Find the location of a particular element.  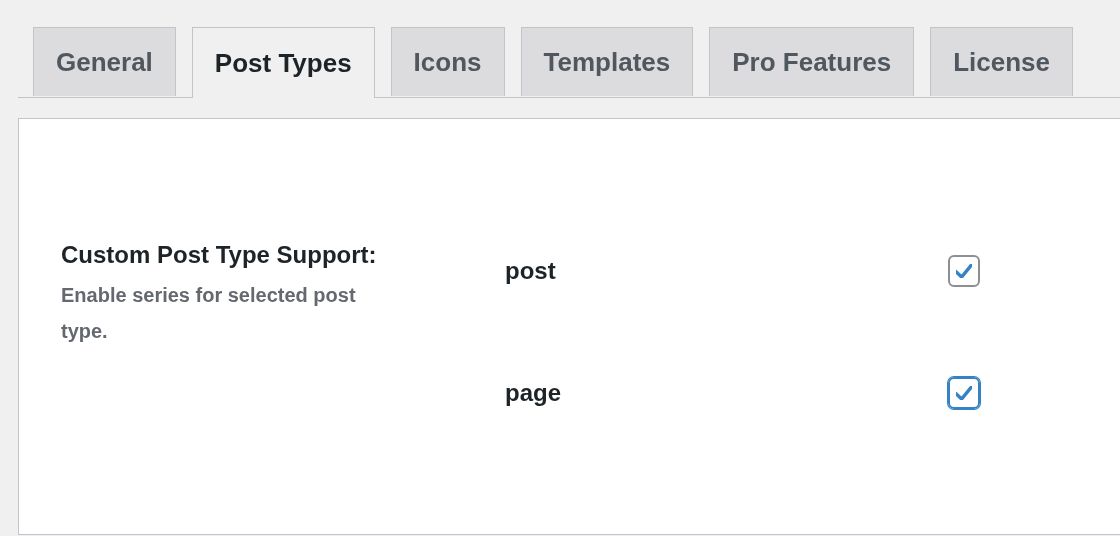

tab: License is located at coordinates (1001, 61).